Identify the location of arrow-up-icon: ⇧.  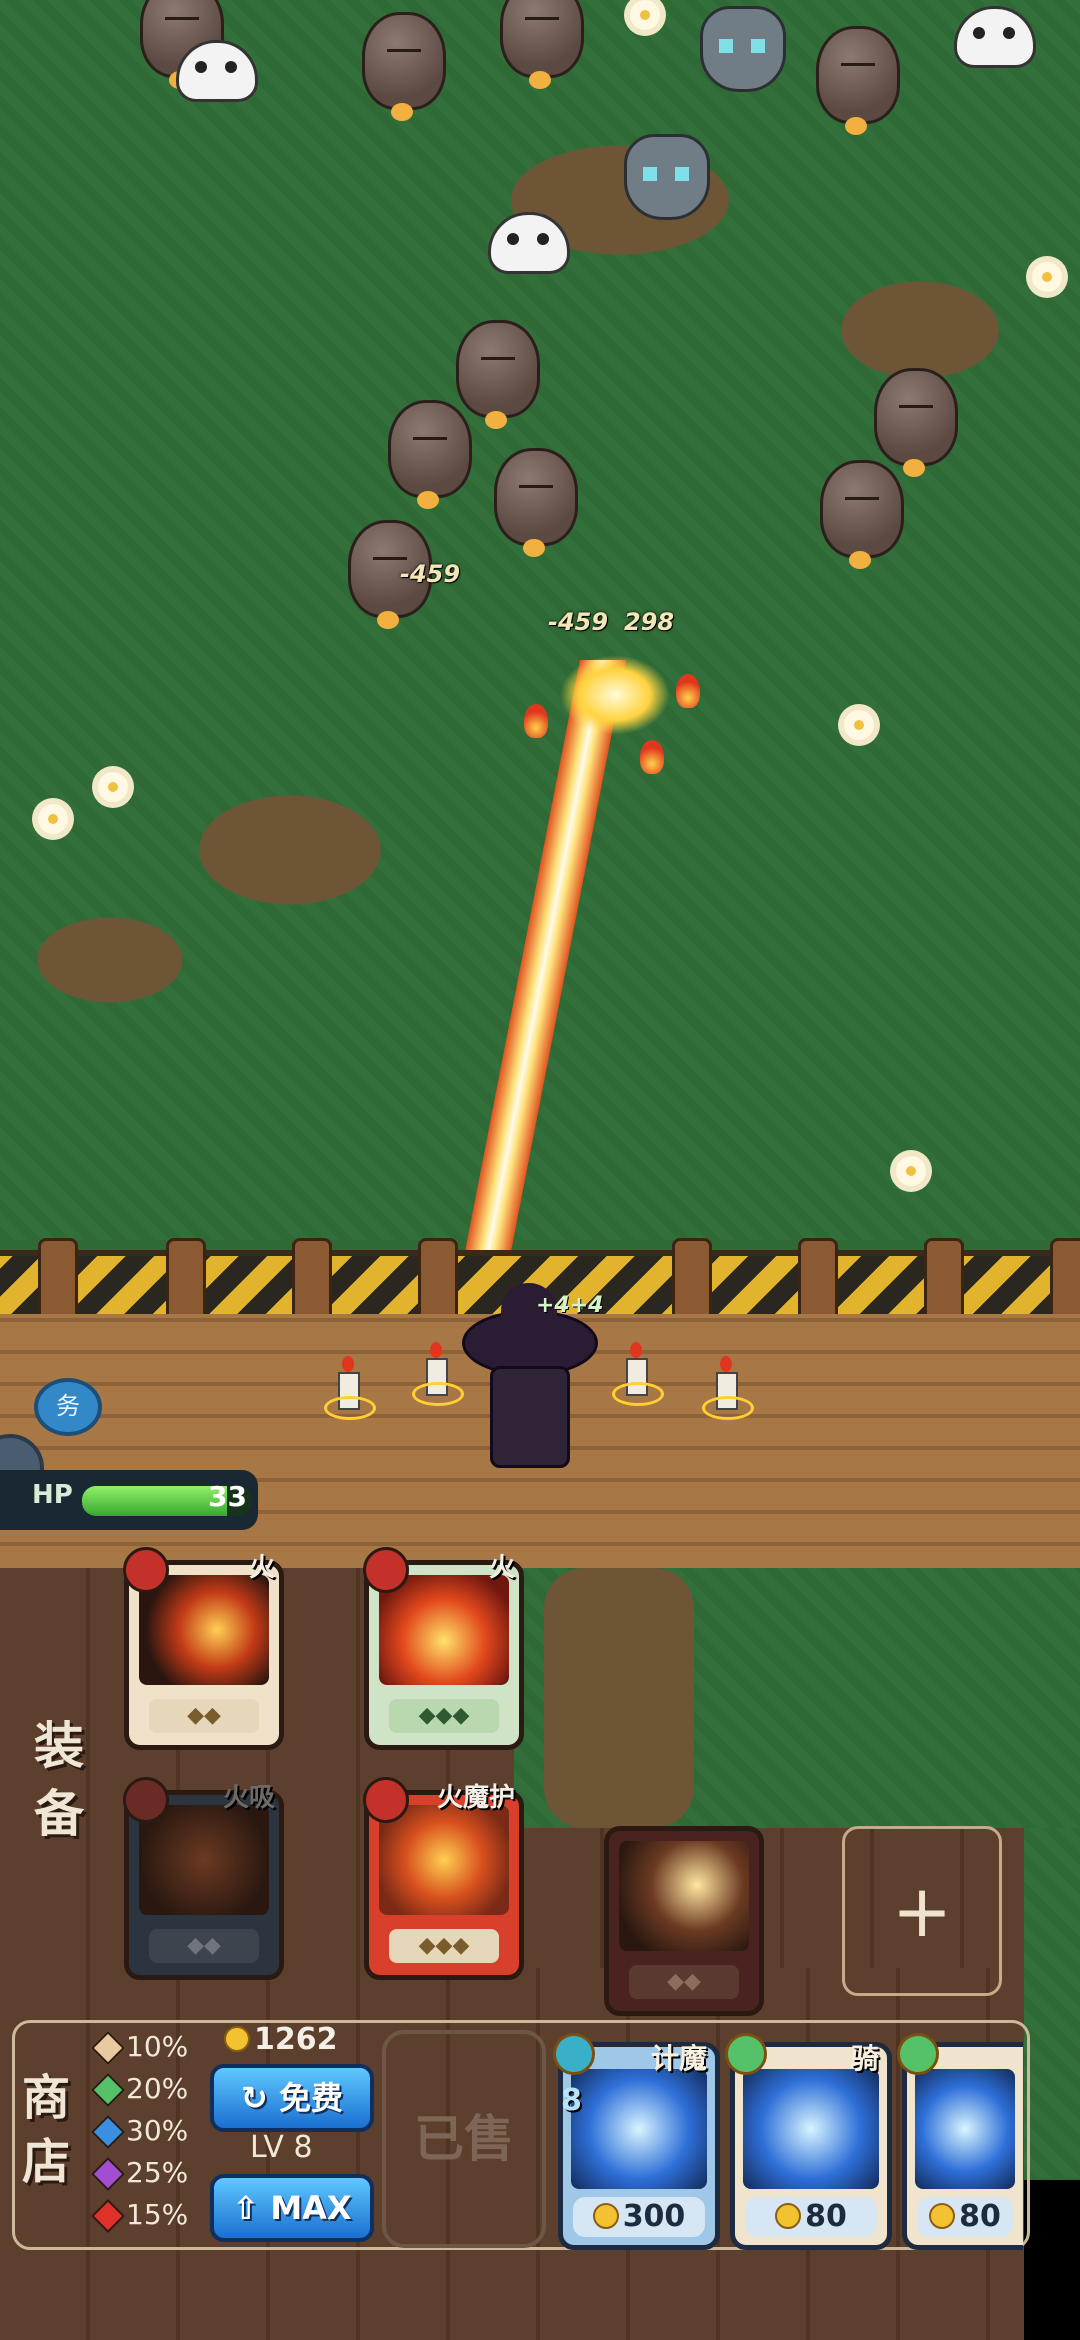
(251, 2208).